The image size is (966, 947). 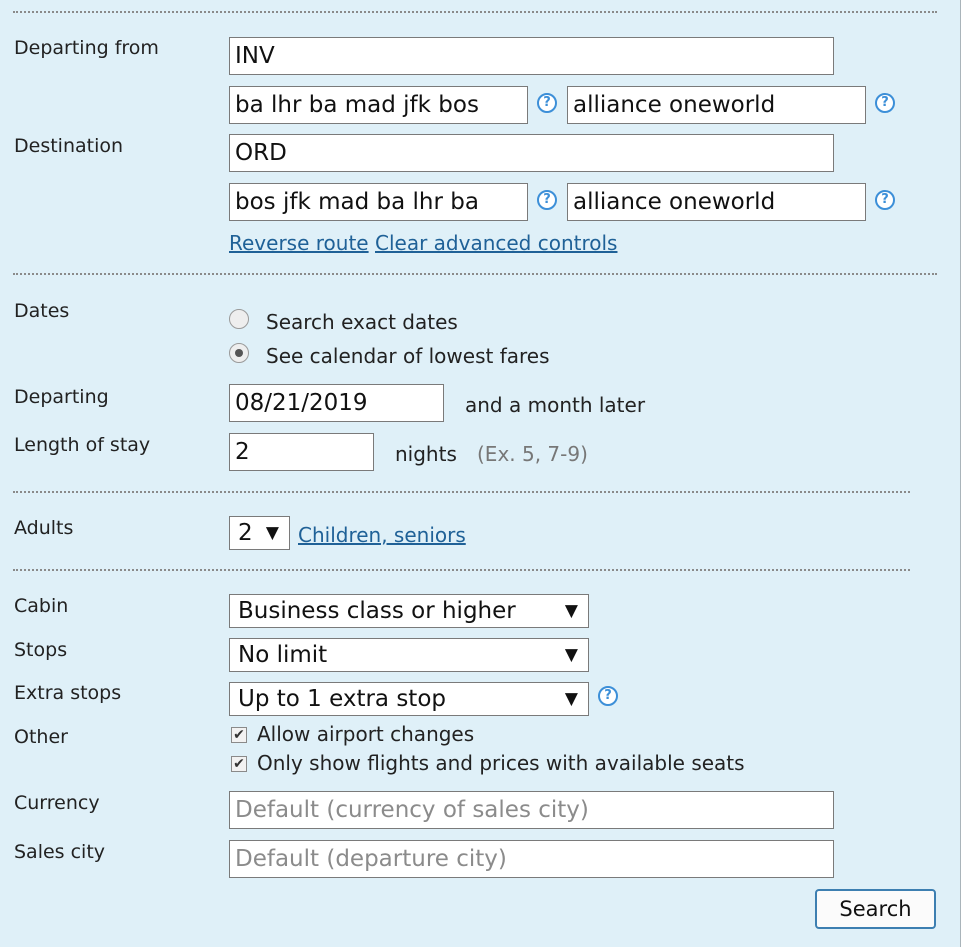 What do you see at coordinates (61, 397) in the screenshot?
I see `departing-label: Departing` at bounding box center [61, 397].